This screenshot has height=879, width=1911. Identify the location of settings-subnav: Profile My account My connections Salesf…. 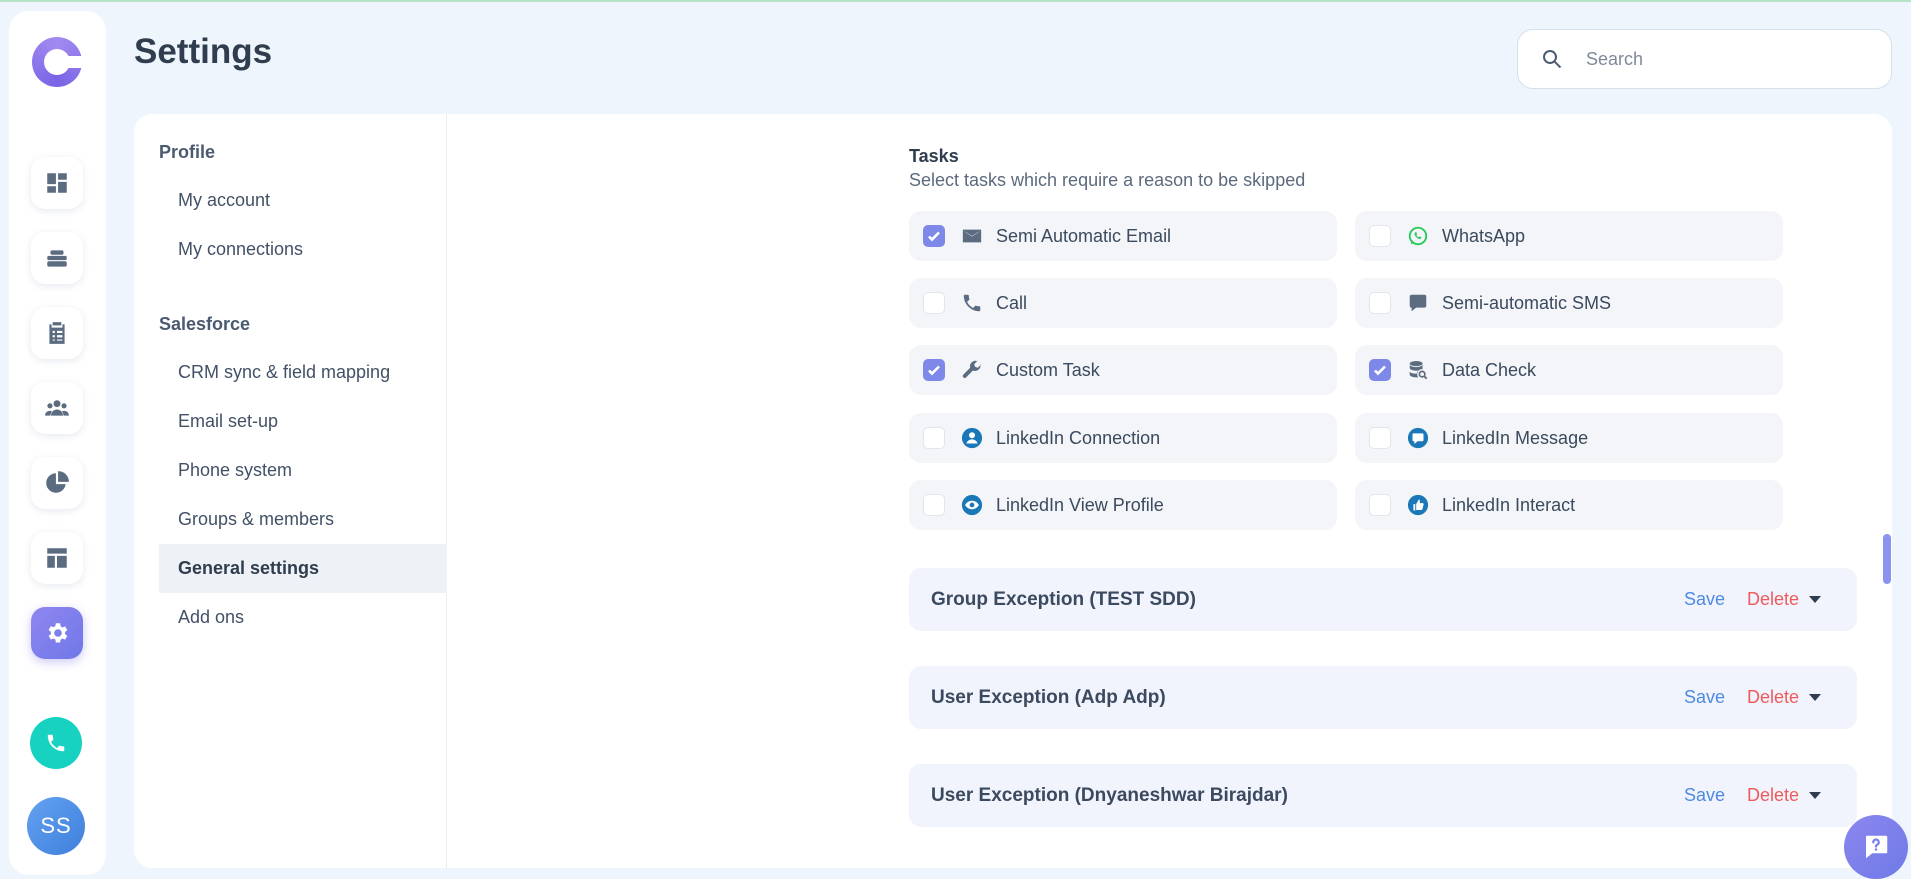
(290, 491).